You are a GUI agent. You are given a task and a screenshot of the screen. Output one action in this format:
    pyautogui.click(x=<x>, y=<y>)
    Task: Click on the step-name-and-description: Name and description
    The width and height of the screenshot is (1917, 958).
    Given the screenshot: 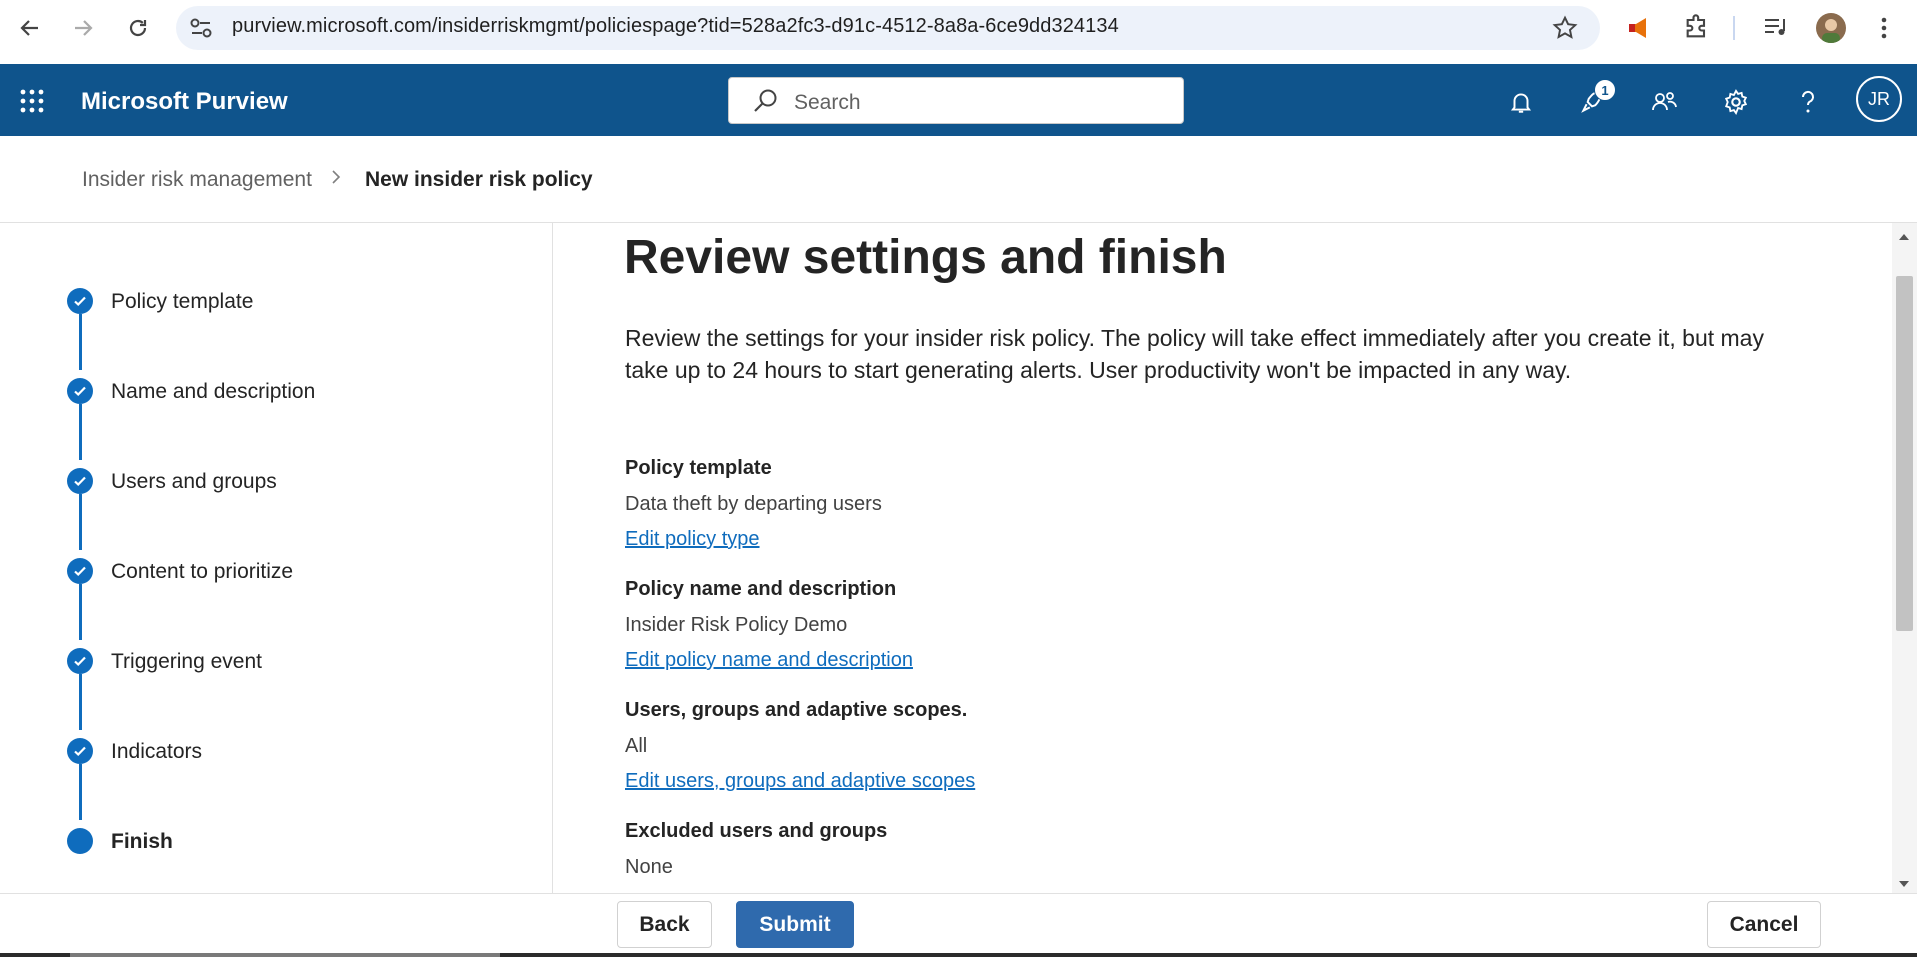 What is the action you would take?
    pyautogui.click(x=213, y=392)
    